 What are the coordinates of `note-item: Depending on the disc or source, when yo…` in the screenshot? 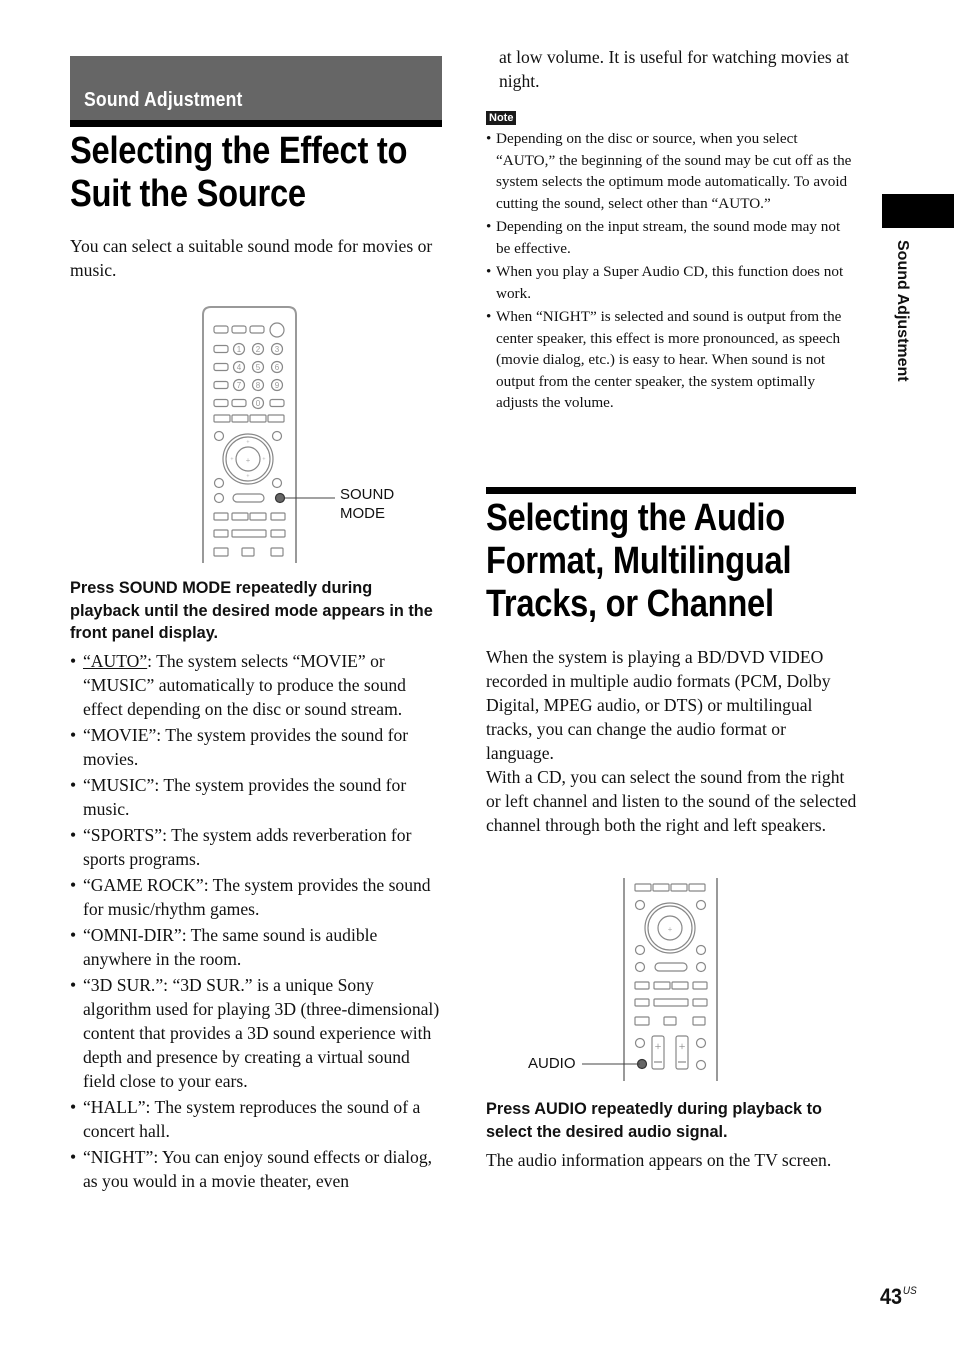 It's located at (672, 171).